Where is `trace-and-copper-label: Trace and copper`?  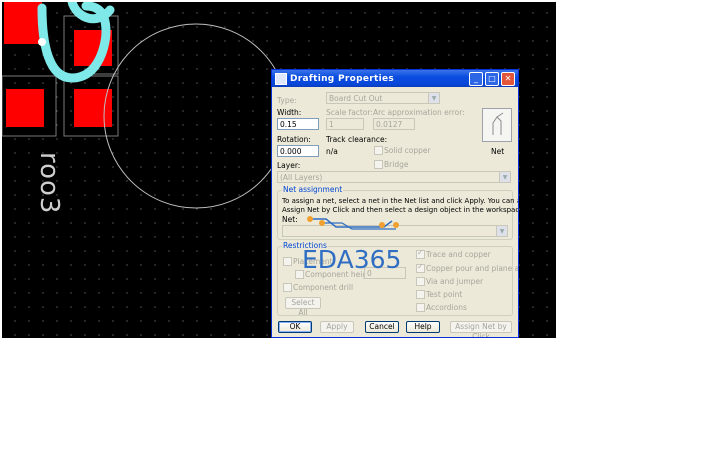 trace-and-copper-label: Trace and copper is located at coordinates (458, 254).